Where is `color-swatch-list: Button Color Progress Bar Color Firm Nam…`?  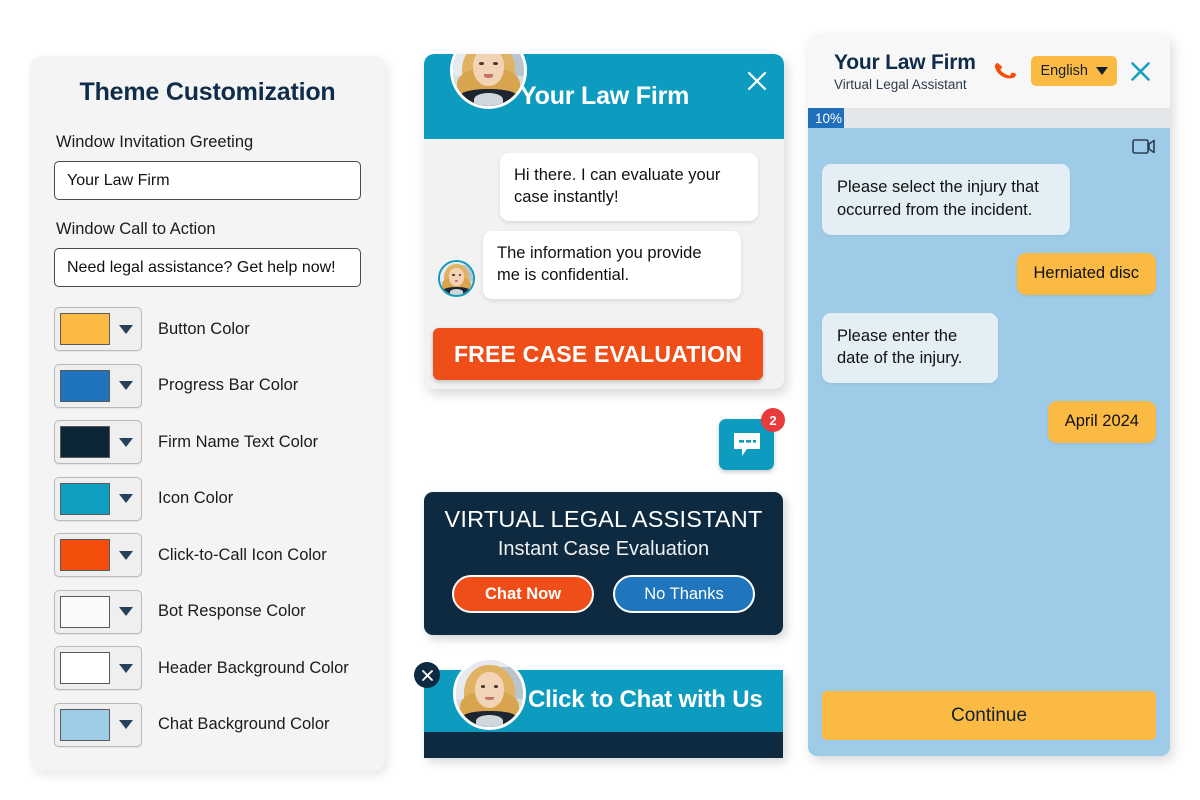
color-swatch-list: Button Color Progress Bar Color Firm Nam… is located at coordinates (207, 527).